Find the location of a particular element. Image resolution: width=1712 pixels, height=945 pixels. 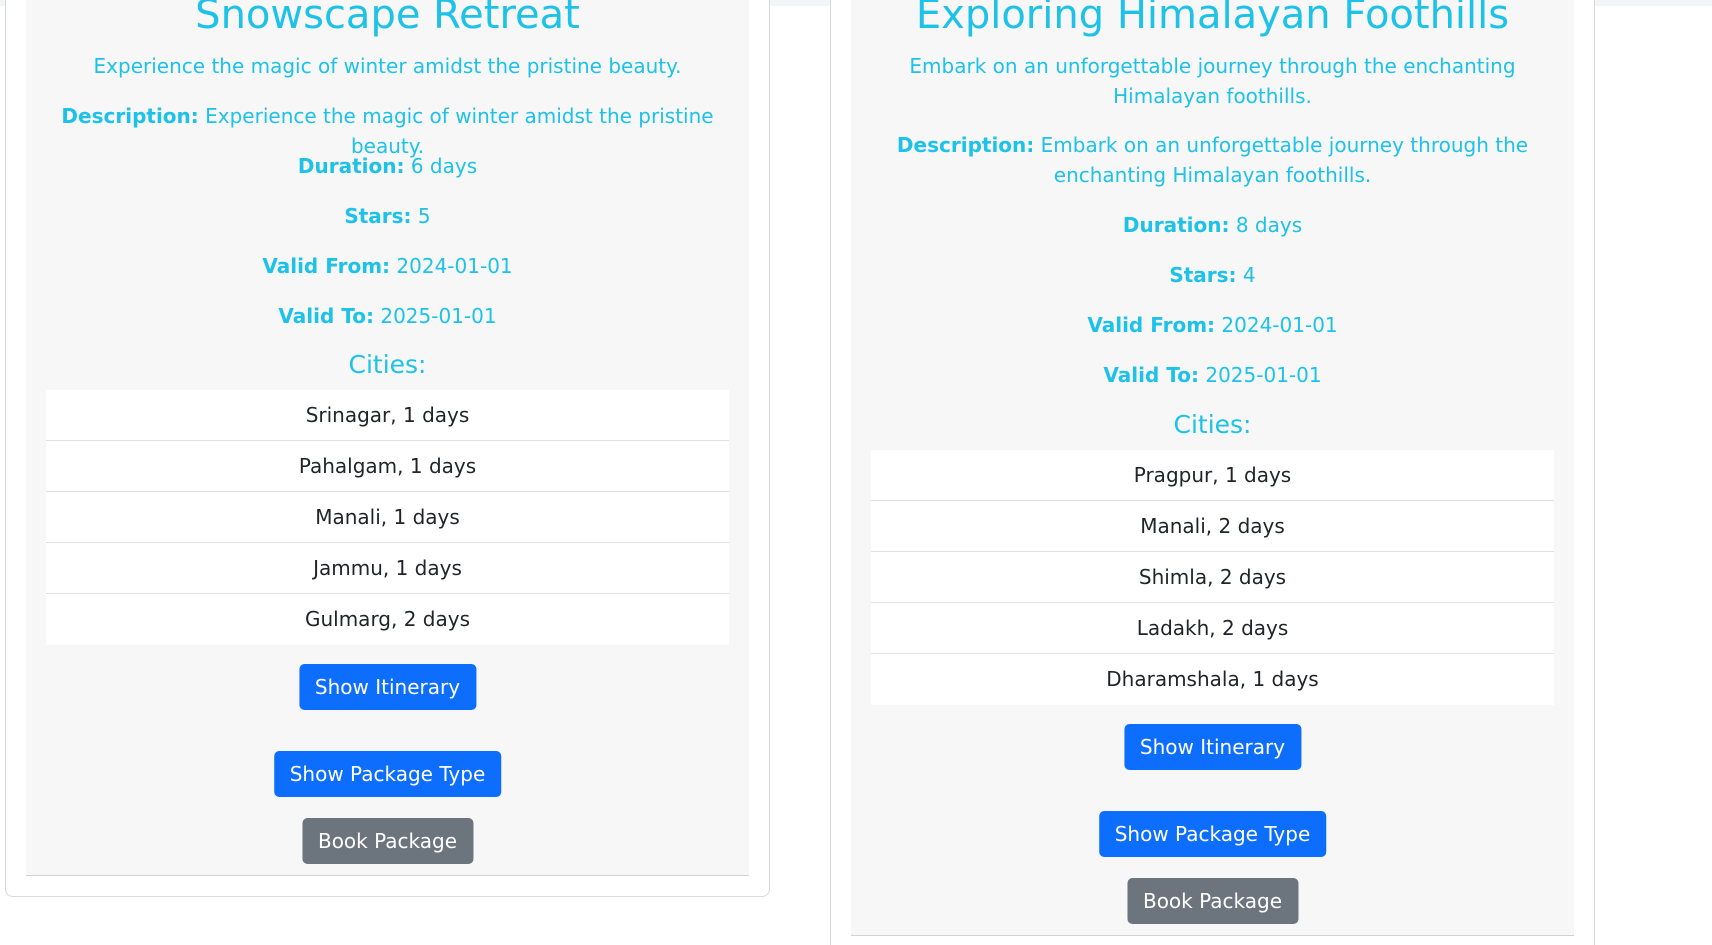

duration-field: Duration: 8 days is located at coordinates (1212, 225).